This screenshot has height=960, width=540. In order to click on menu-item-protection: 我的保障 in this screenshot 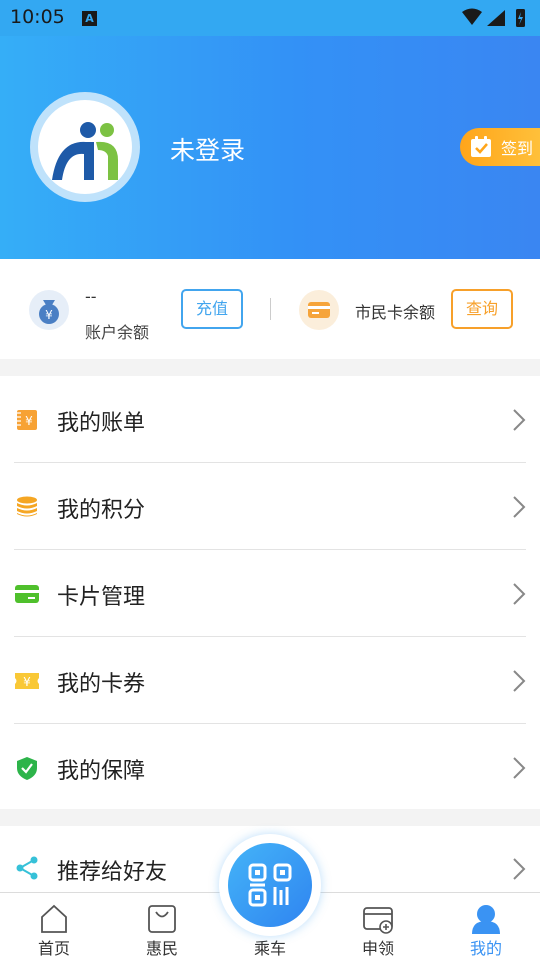, I will do `click(270, 767)`.